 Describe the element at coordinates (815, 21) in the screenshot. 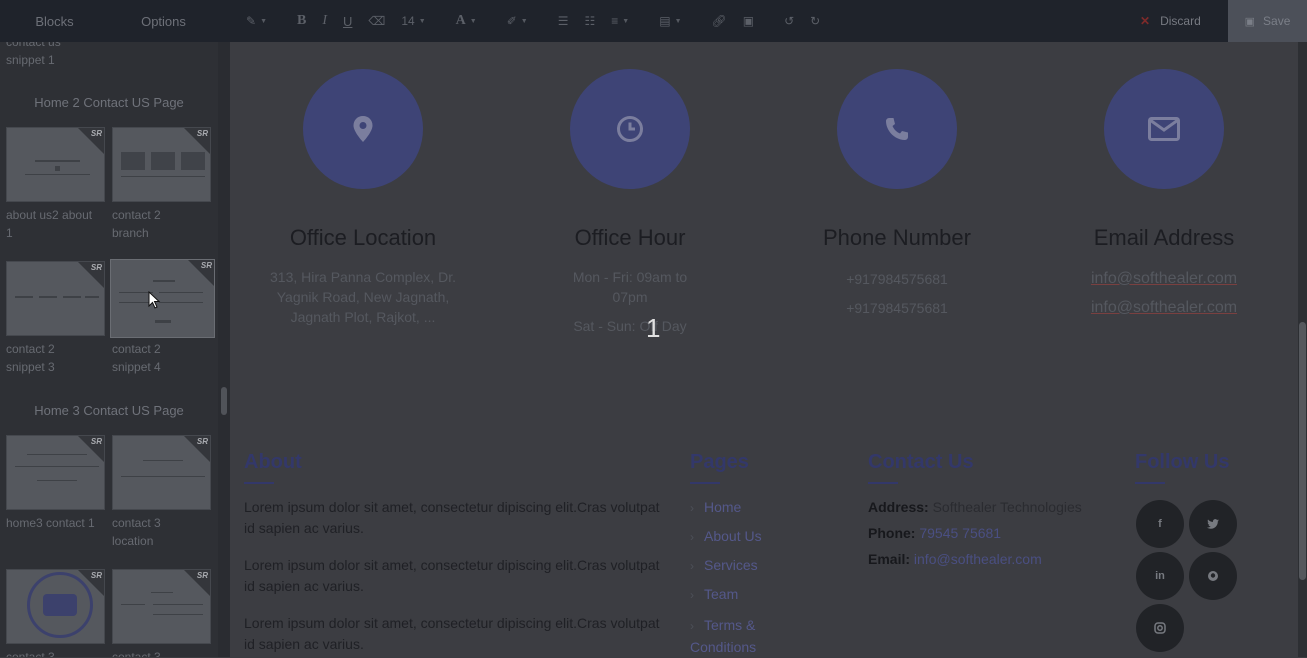

I see `redo-button: ↻` at that location.